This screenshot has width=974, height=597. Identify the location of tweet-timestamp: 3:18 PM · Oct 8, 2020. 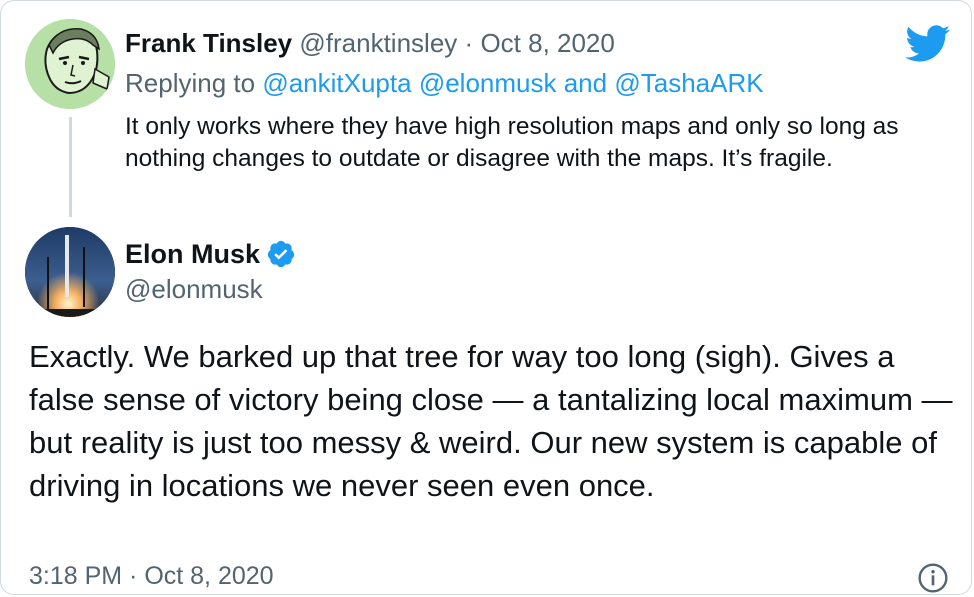
(151, 576).